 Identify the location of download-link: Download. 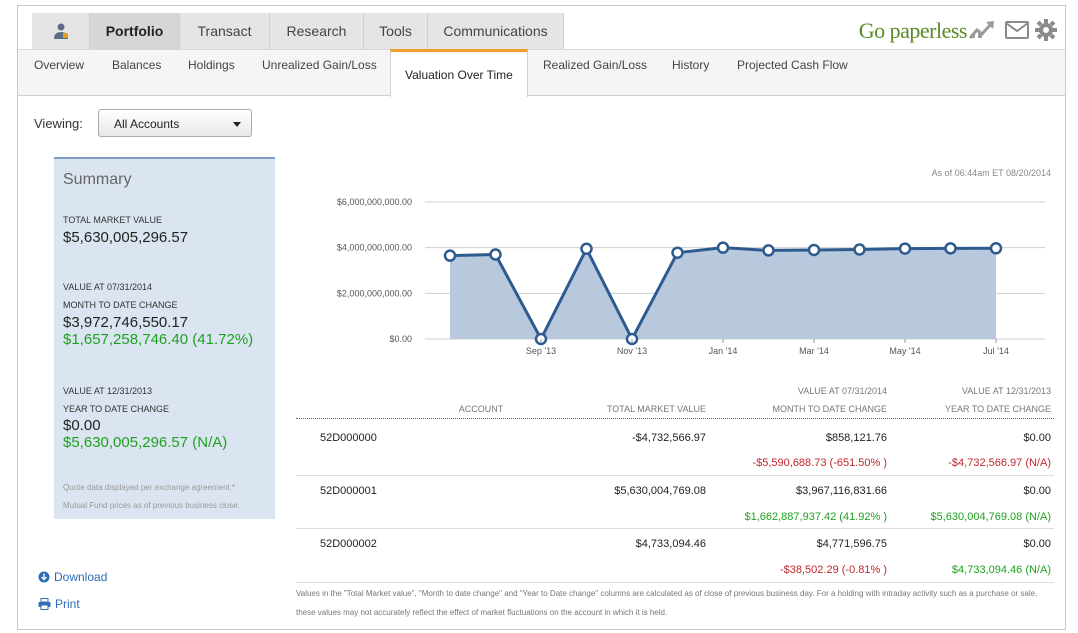
(72, 577).